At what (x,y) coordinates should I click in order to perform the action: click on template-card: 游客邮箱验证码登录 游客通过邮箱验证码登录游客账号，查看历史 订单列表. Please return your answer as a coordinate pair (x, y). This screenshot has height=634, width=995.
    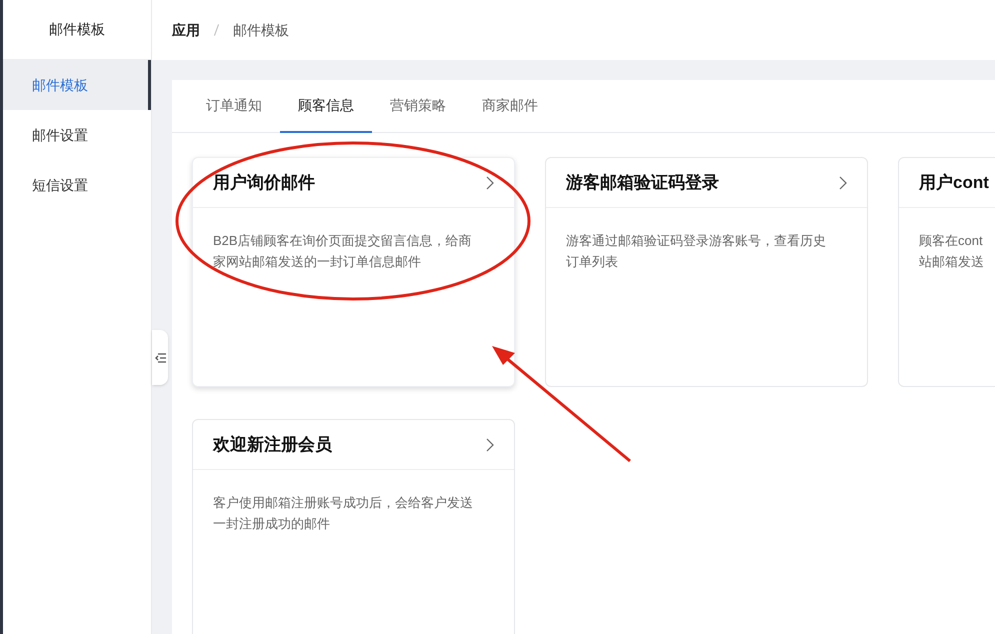
    Looking at the image, I should click on (706, 272).